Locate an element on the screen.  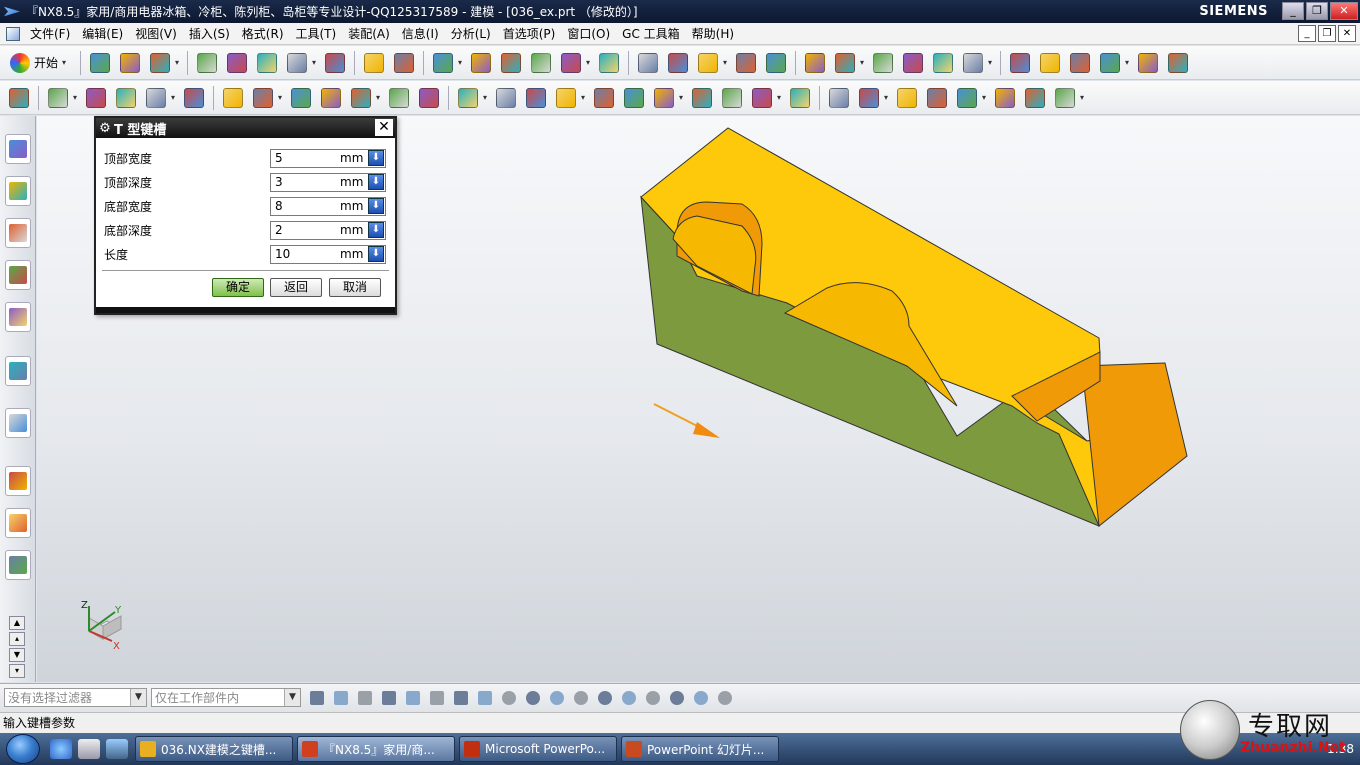
grid-icon is located at coordinates (725, 698).